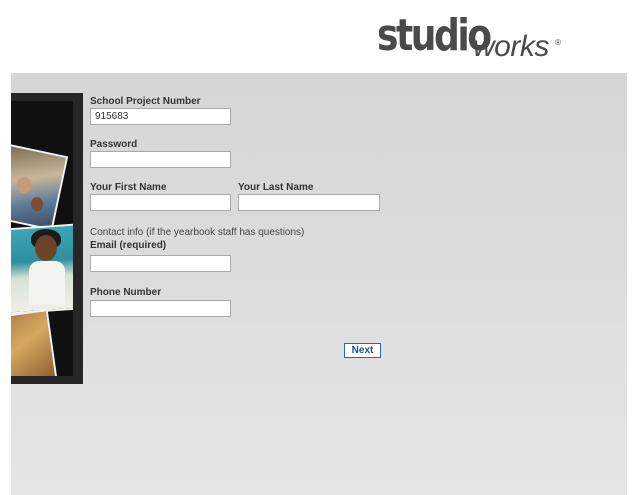 The width and height of the screenshot is (632, 495). I want to click on project-number-label: School Project Number, so click(145, 101).